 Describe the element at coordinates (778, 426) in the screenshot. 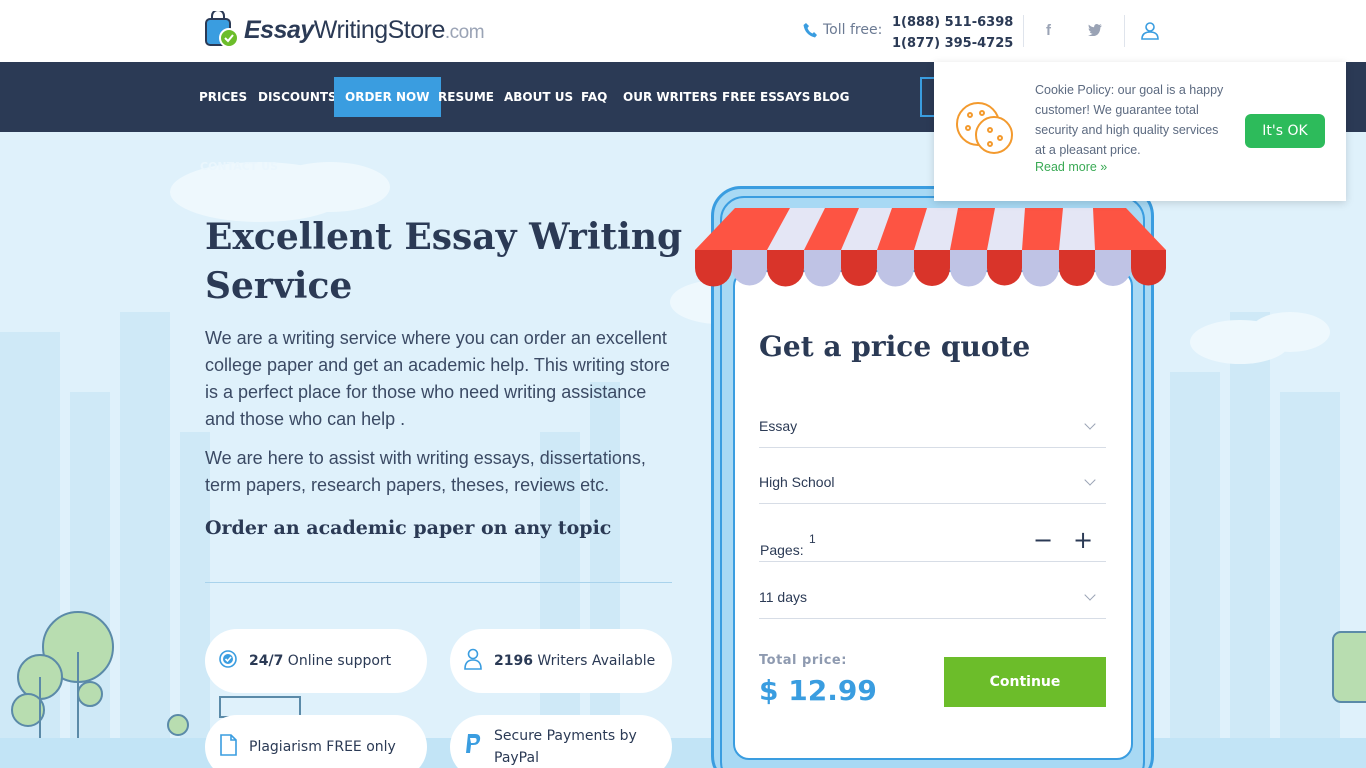

I see `paper-type-value: Essay` at that location.